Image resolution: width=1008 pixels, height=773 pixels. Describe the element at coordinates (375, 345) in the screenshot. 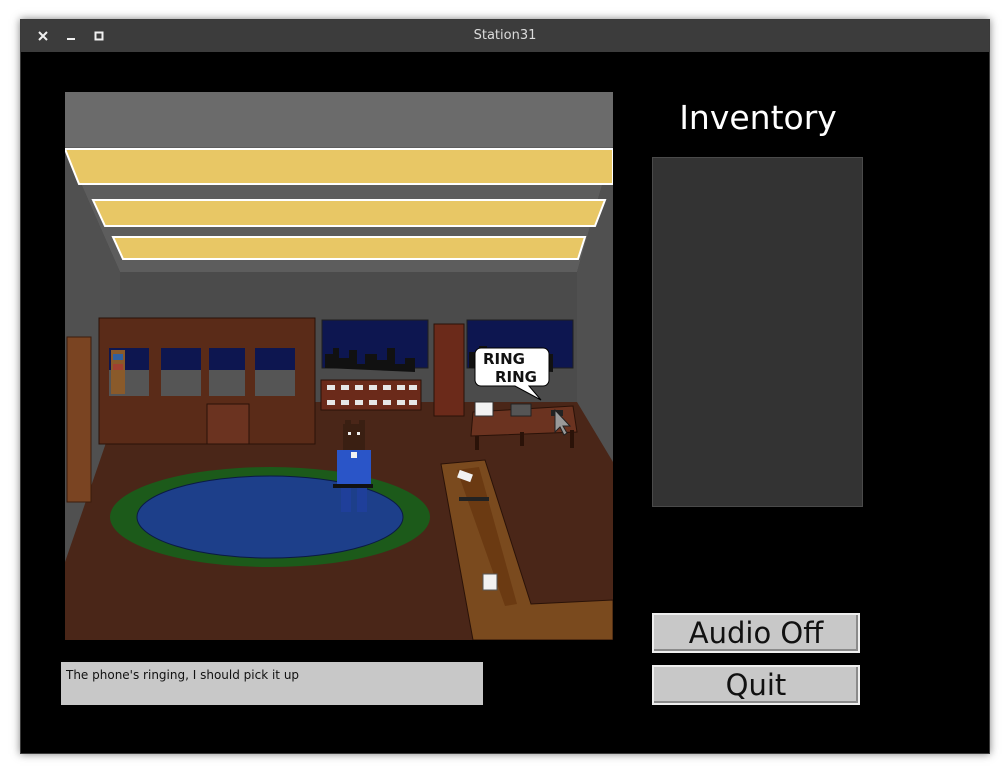

I see `city-window-left` at that location.